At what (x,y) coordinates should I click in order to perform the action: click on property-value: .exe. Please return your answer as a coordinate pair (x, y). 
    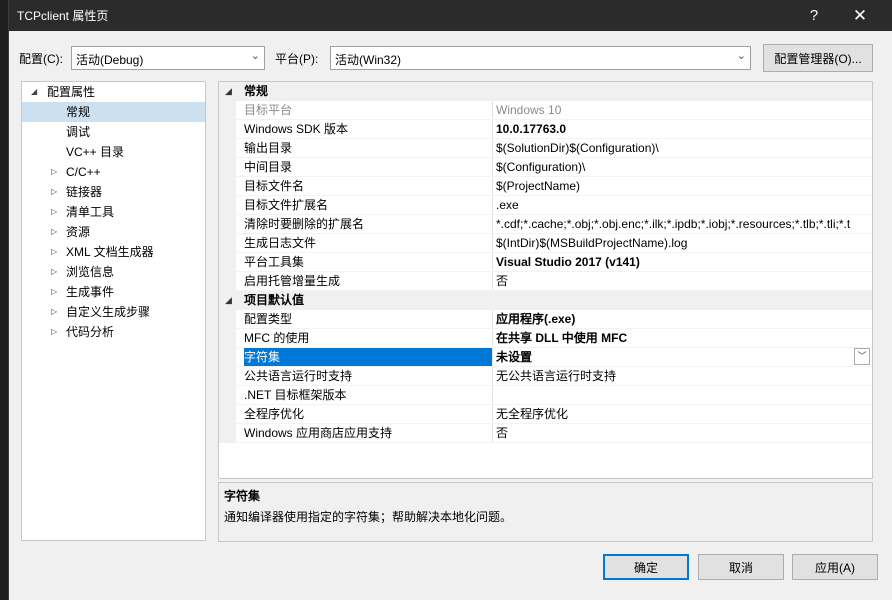
    Looking at the image, I should click on (684, 205).